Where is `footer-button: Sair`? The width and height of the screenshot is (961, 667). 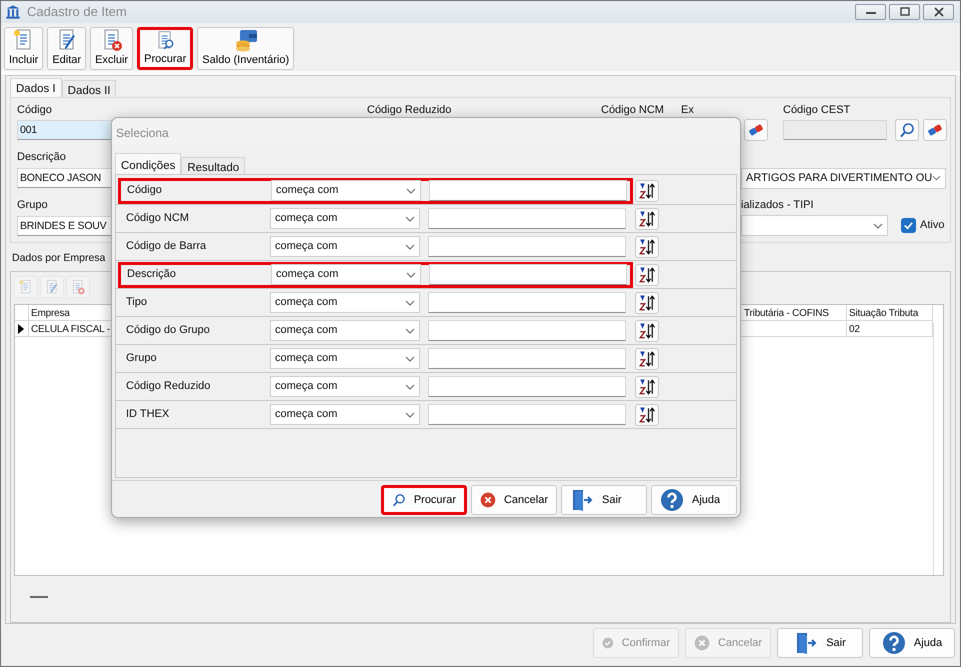 footer-button: Sair is located at coordinates (820, 643).